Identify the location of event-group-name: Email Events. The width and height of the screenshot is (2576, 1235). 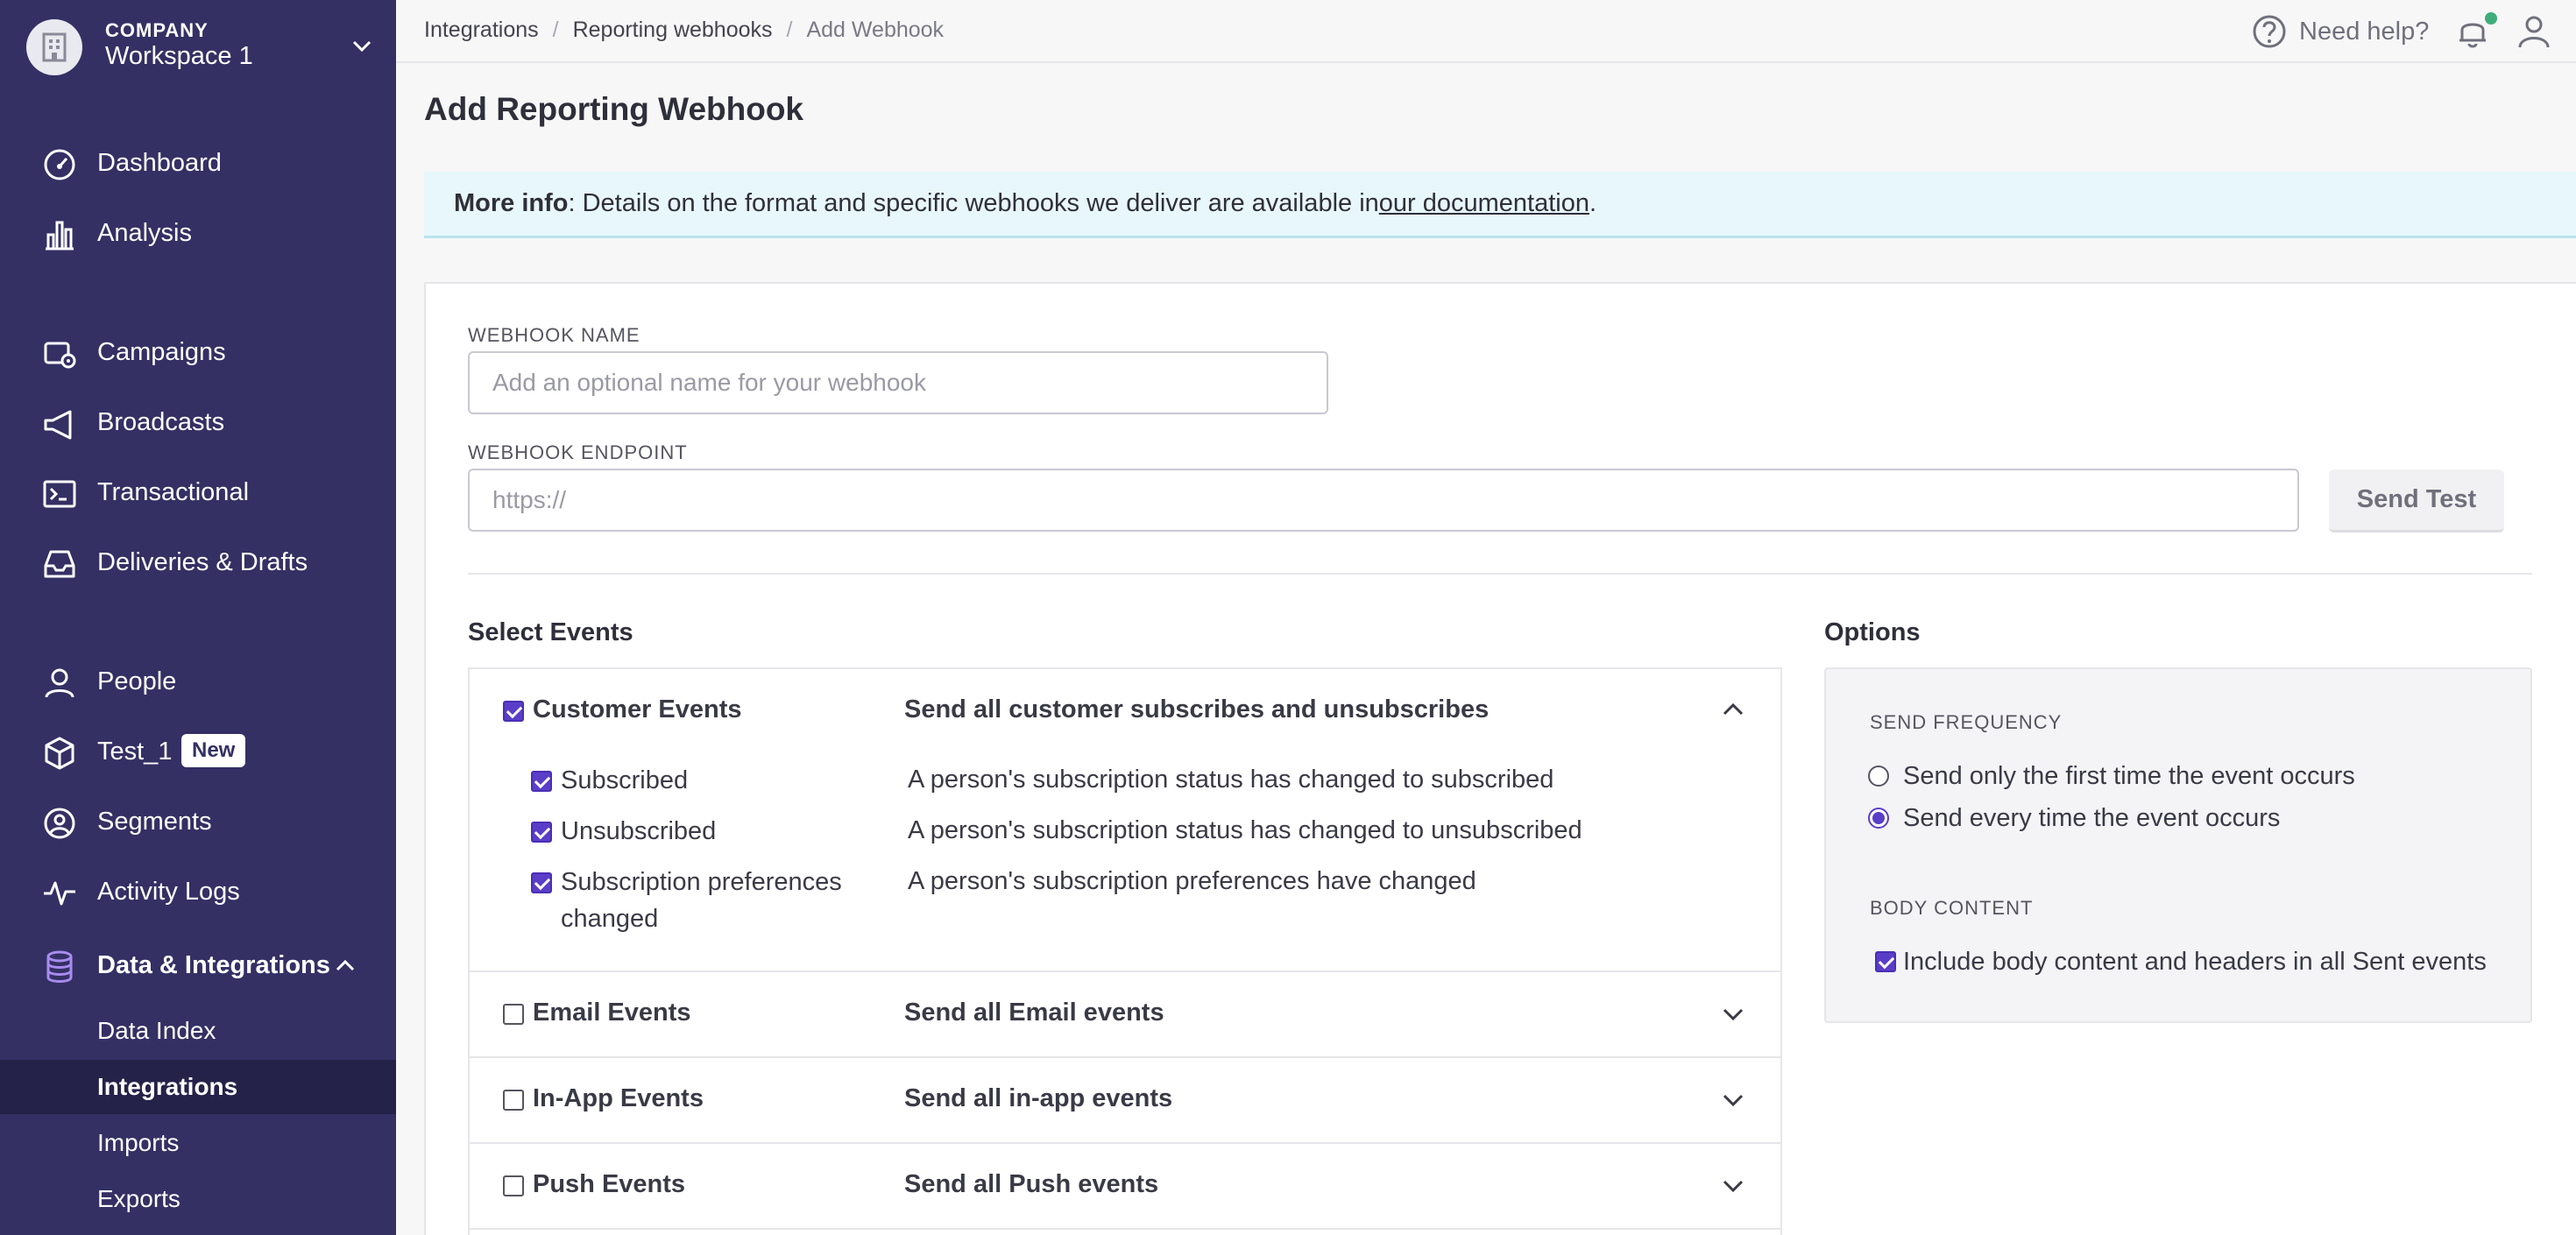
(612, 1013).